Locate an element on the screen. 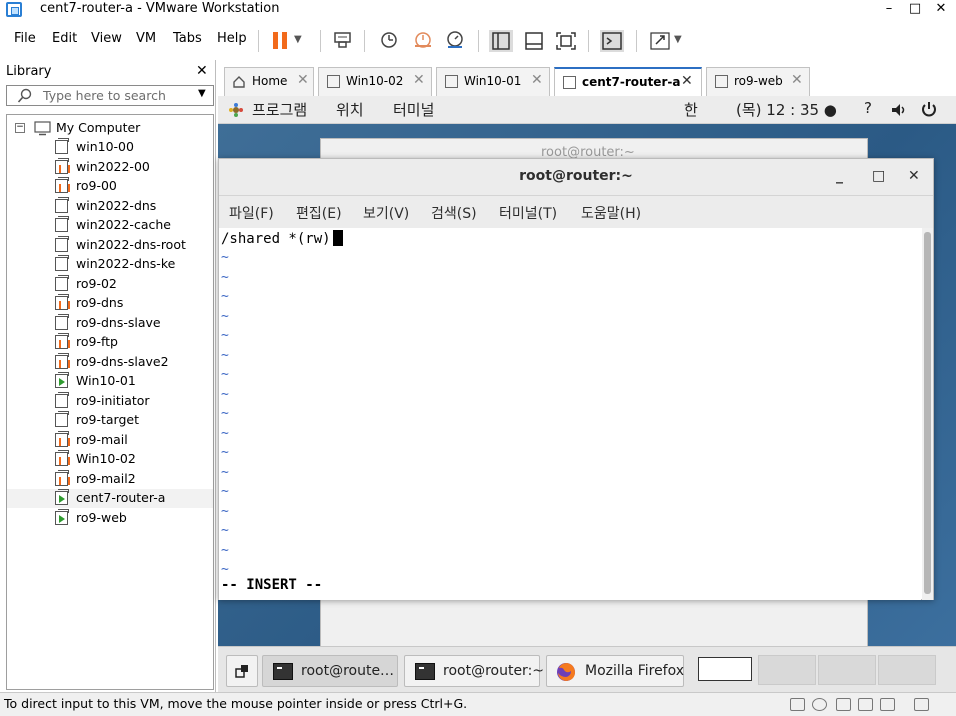  menu-edit: Edit is located at coordinates (64, 38).